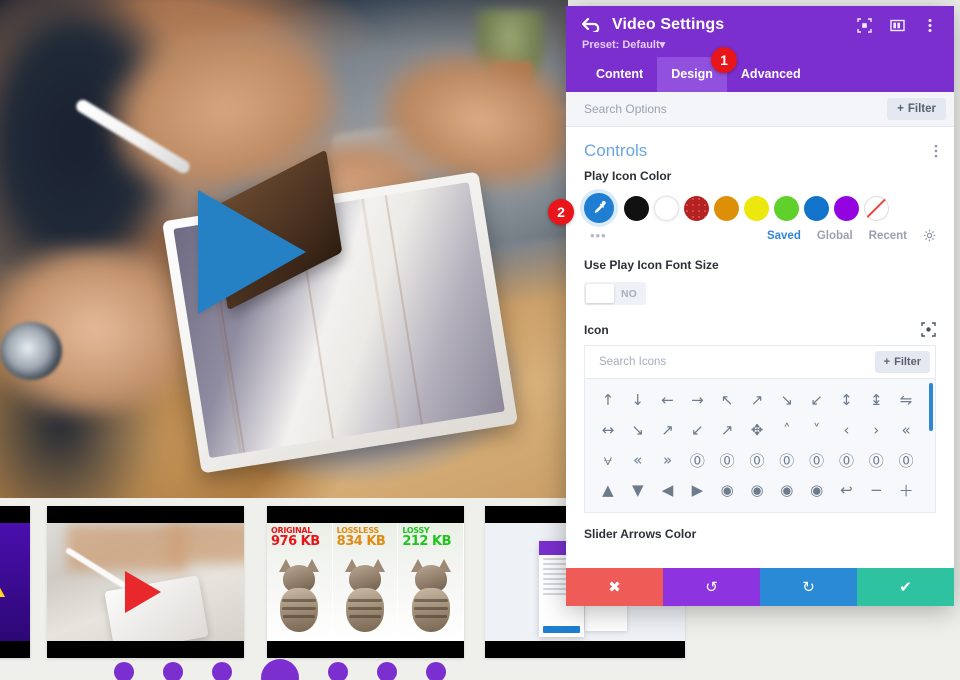  What do you see at coordinates (598, 235) in the screenshot?
I see `swatch-more-icon: •••` at bounding box center [598, 235].